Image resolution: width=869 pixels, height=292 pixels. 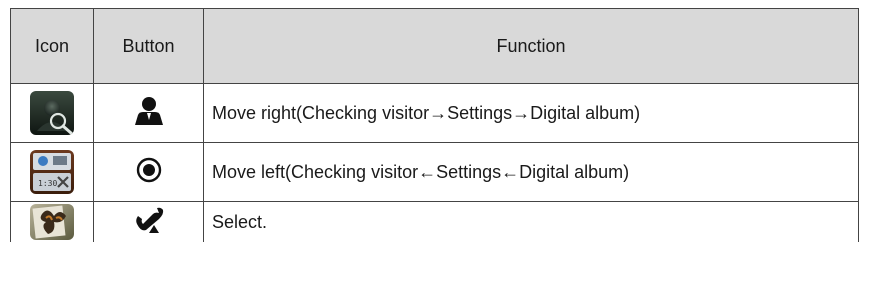 I want to click on checking-visitor-app-icon, so click(x=52, y=113).